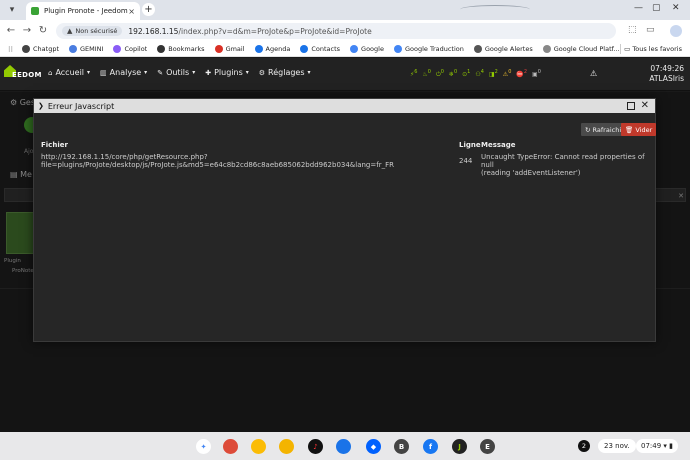 This screenshot has height=460, width=690. Describe the element at coordinates (593, 73) in the screenshot. I see `alert-icon: ⚠` at that location.